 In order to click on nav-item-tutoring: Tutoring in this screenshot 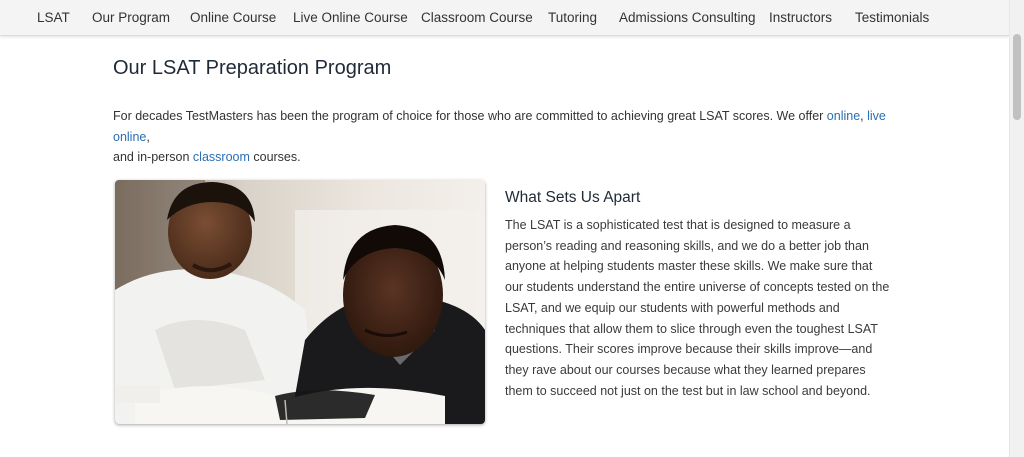, I will do `click(572, 17)`.